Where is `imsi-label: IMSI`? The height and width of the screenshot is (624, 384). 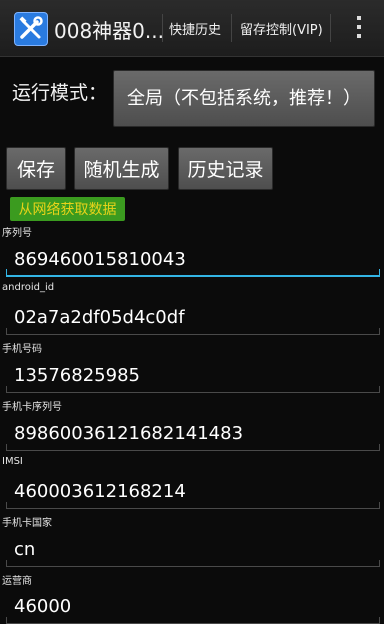
imsi-label: IMSI is located at coordinates (12, 461).